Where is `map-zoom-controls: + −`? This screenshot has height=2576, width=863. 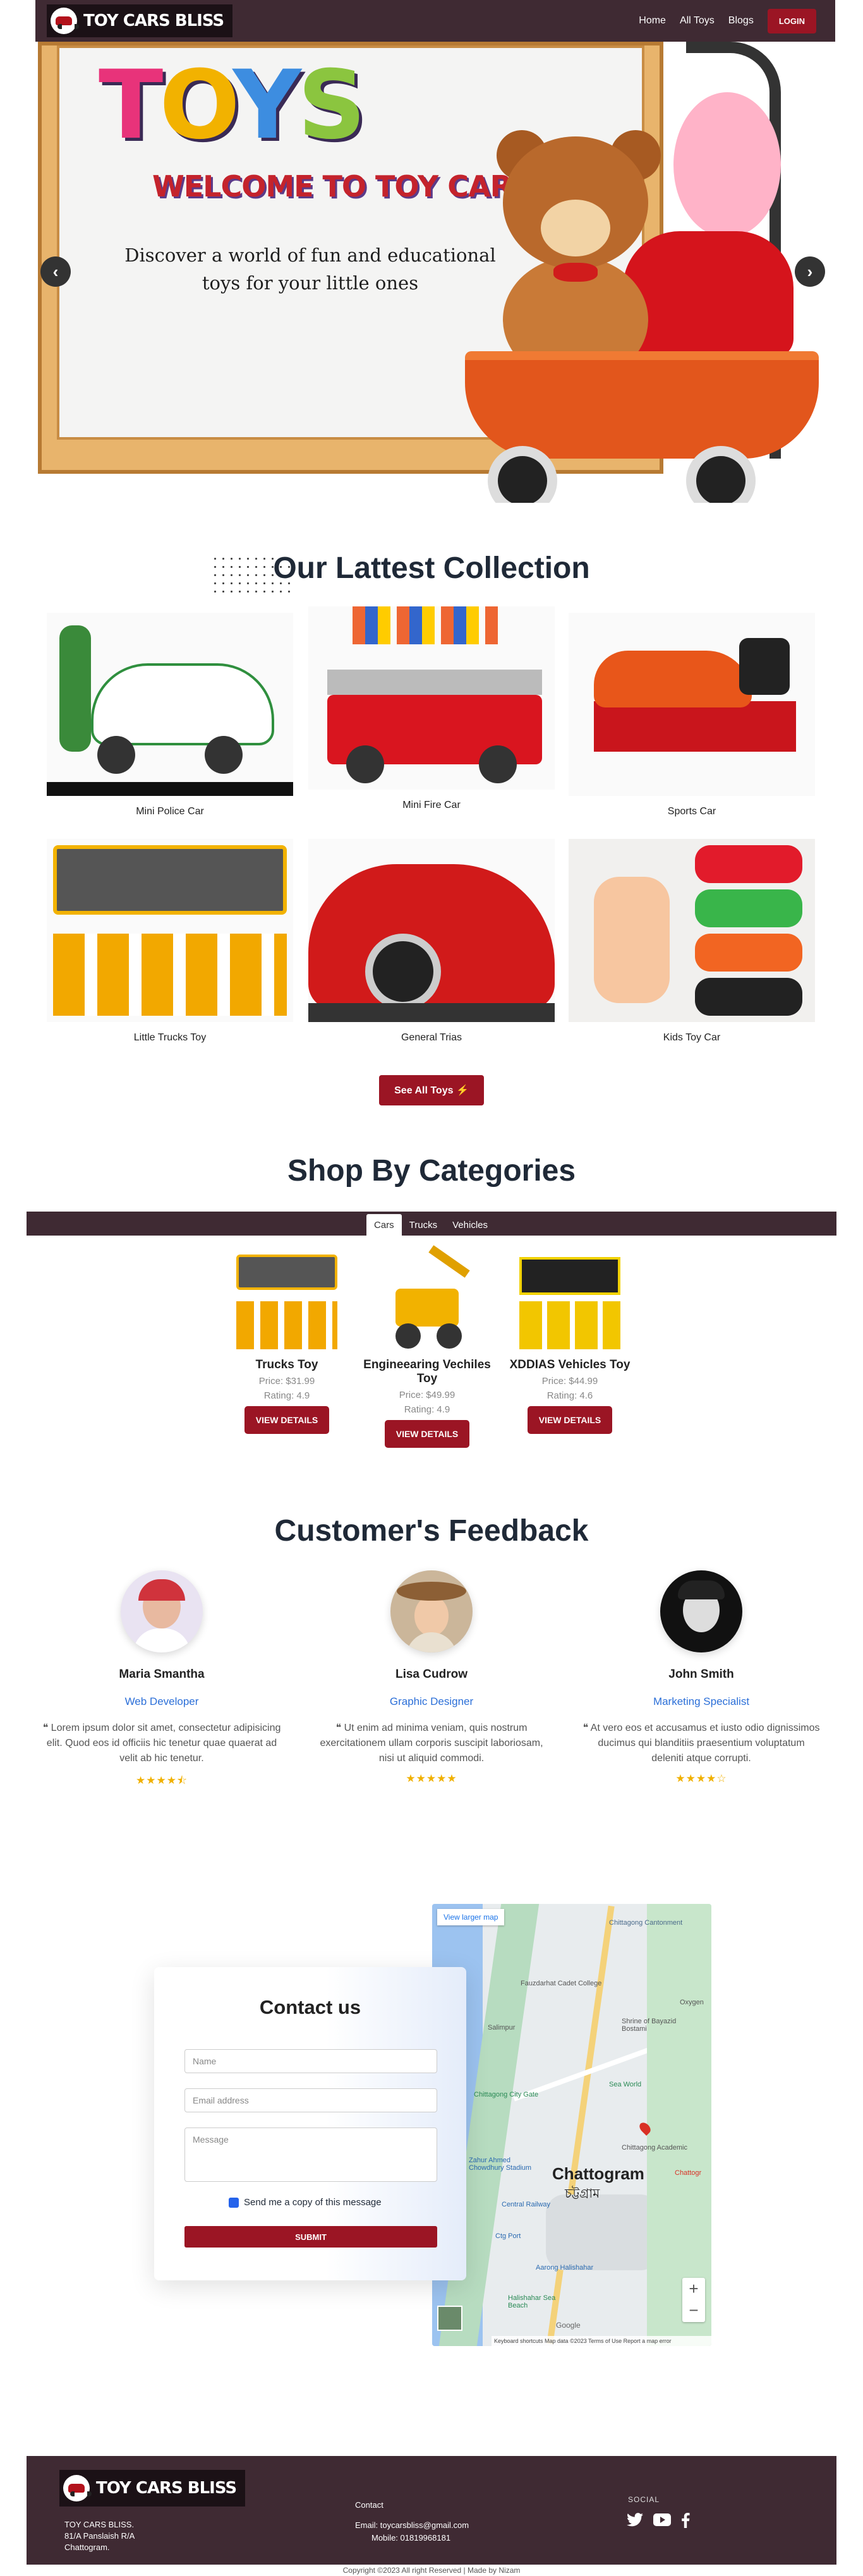 map-zoom-controls: + − is located at coordinates (693, 2300).